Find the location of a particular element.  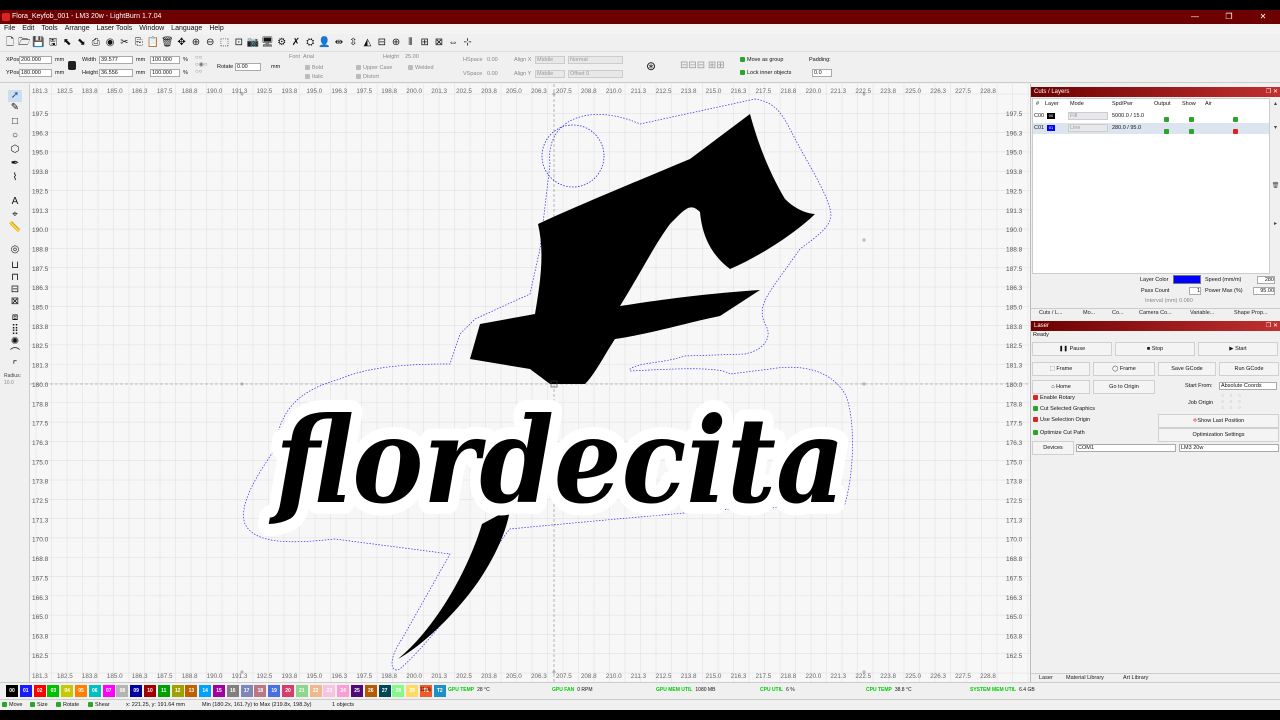

lock-ratio-icon is located at coordinates (72, 65).